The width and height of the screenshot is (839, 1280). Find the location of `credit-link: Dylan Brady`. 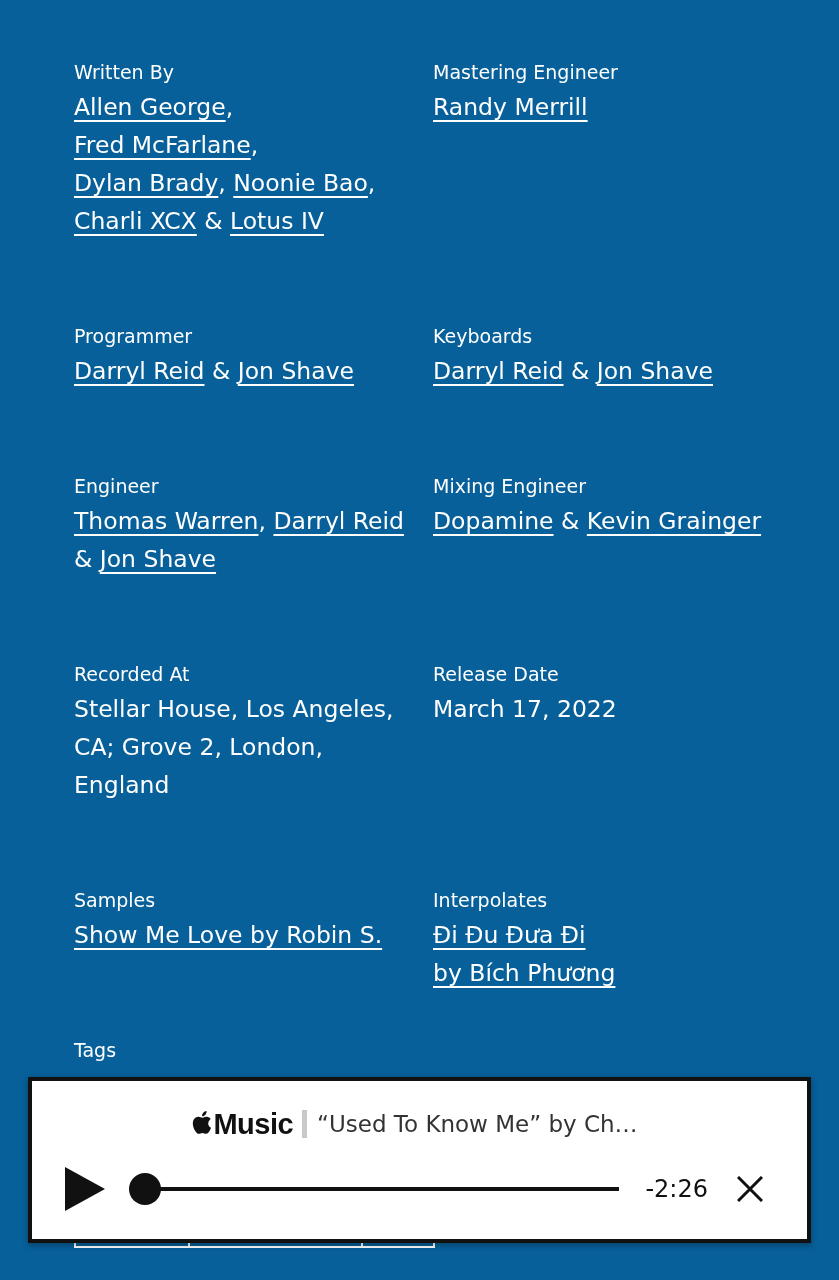

credit-link: Dylan Brady is located at coordinates (146, 183).